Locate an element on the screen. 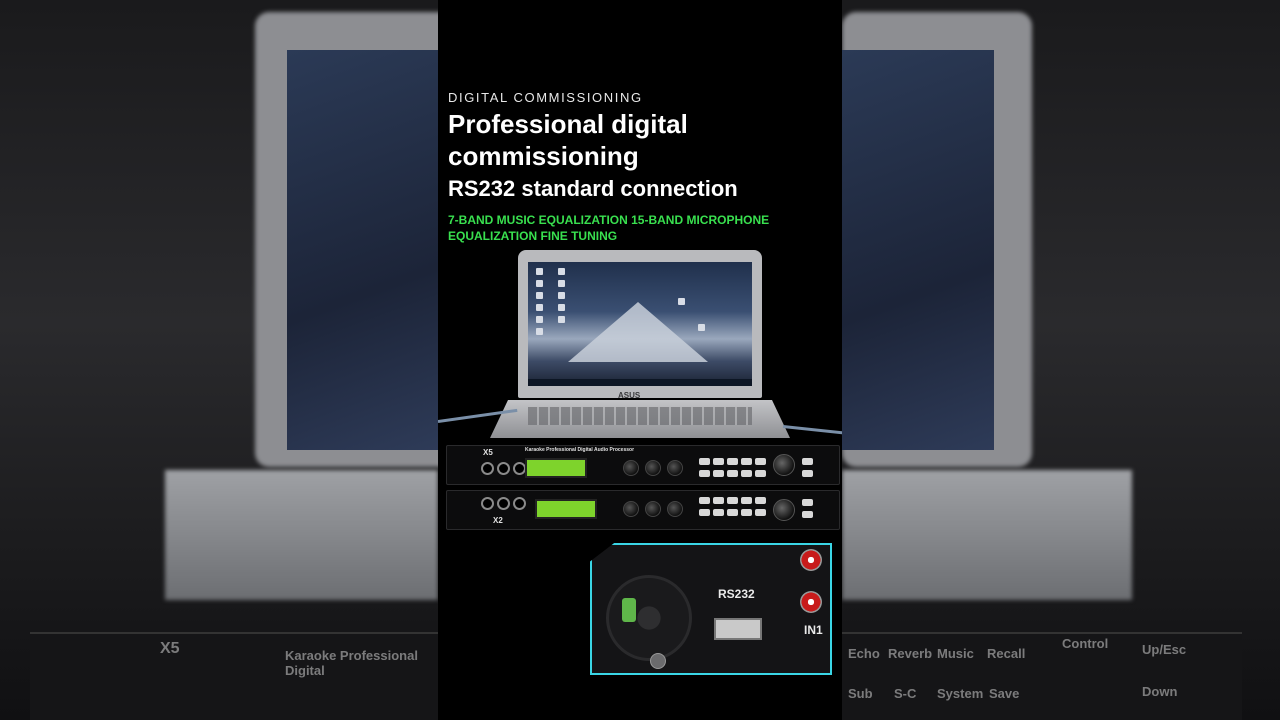  taskbar is located at coordinates (640, 382).